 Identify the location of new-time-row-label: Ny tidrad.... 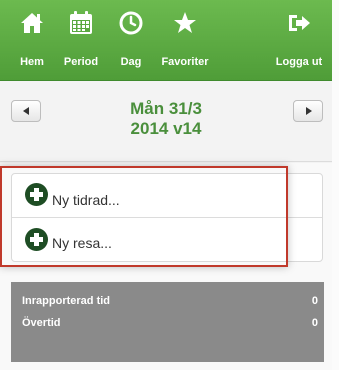
(86, 200).